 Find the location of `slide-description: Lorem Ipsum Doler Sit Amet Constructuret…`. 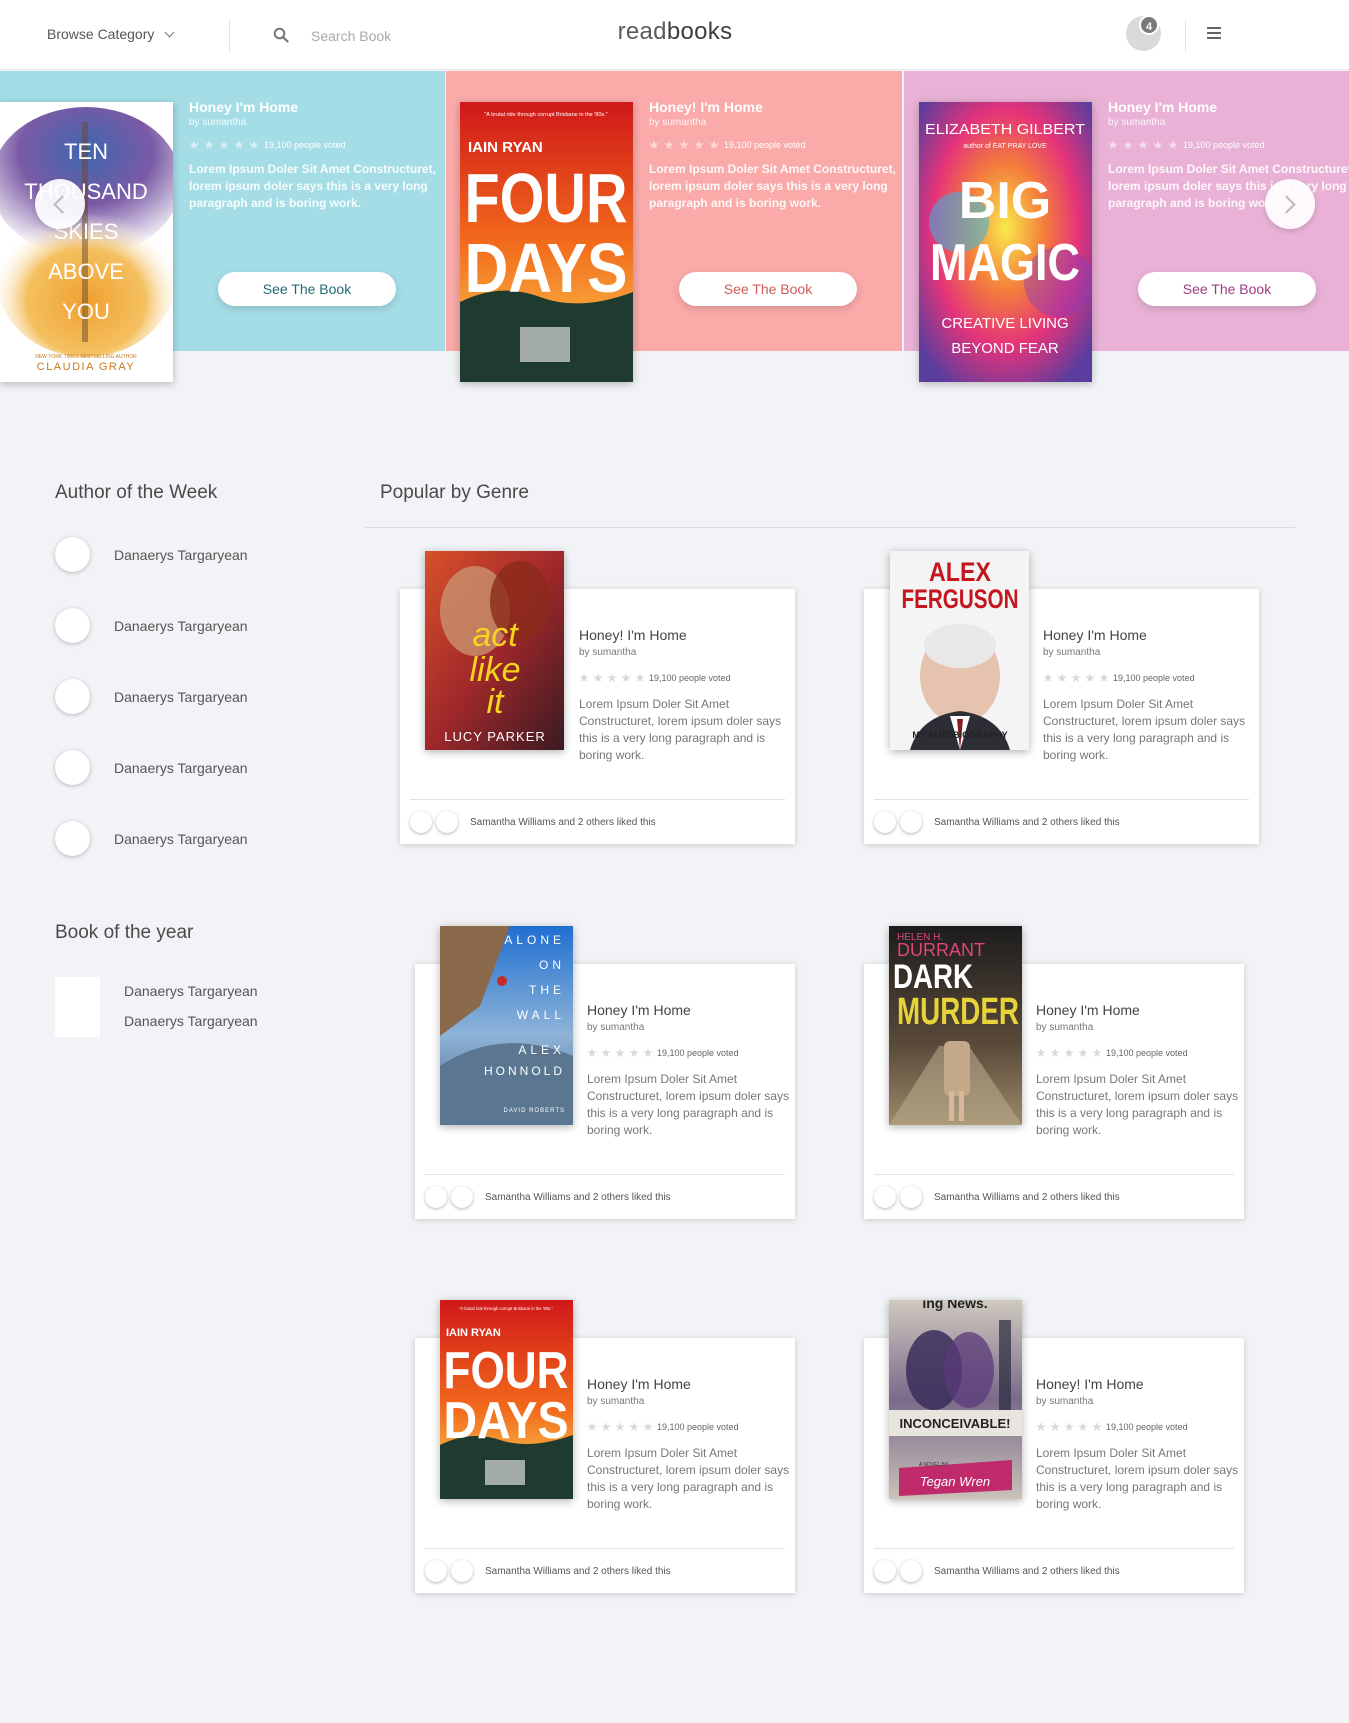

slide-description: Lorem Ipsum Doler Sit Amet Constructuret… is located at coordinates (312, 186).